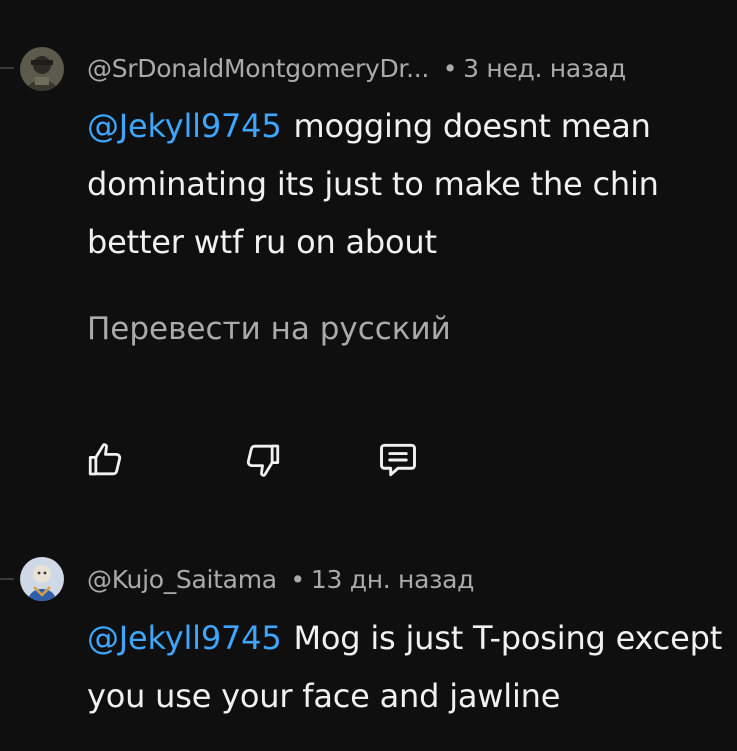 The height and width of the screenshot is (751, 737). I want to click on dislike-button, so click(262, 460).